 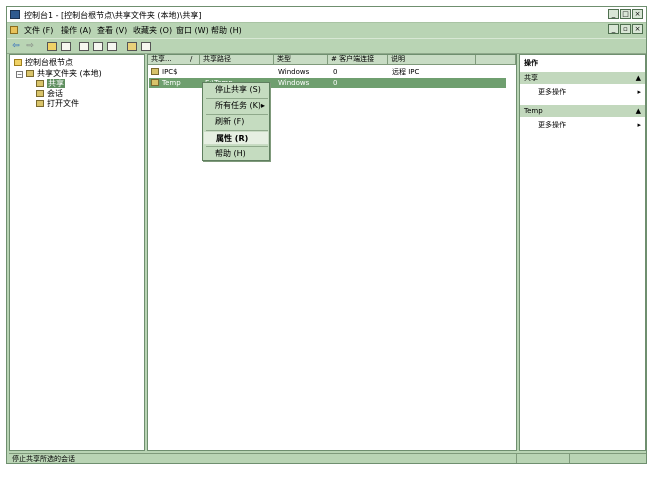 What do you see at coordinates (326, 46) in the screenshot?
I see `toolbar: ⇦ ⇨` at bounding box center [326, 46].